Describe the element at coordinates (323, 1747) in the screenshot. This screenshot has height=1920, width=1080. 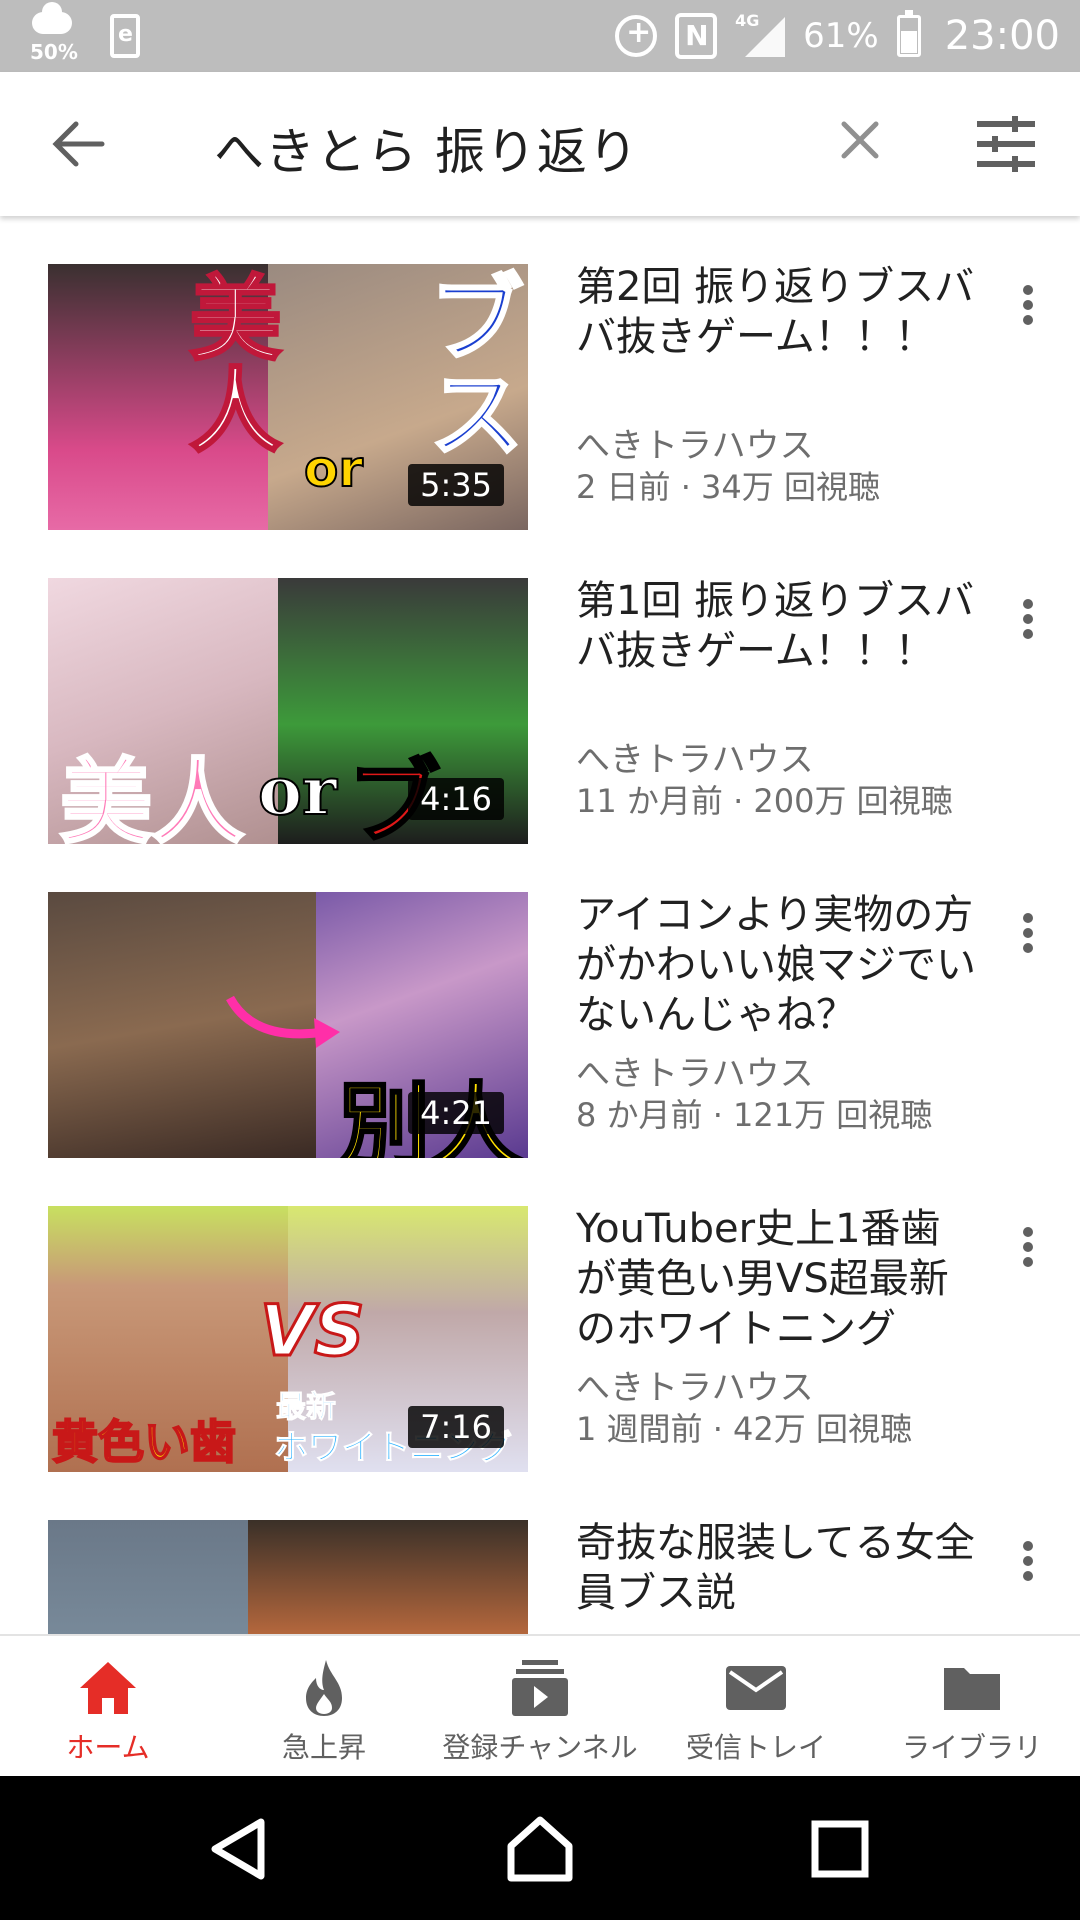
I see `nav-label: 急上昇` at that location.